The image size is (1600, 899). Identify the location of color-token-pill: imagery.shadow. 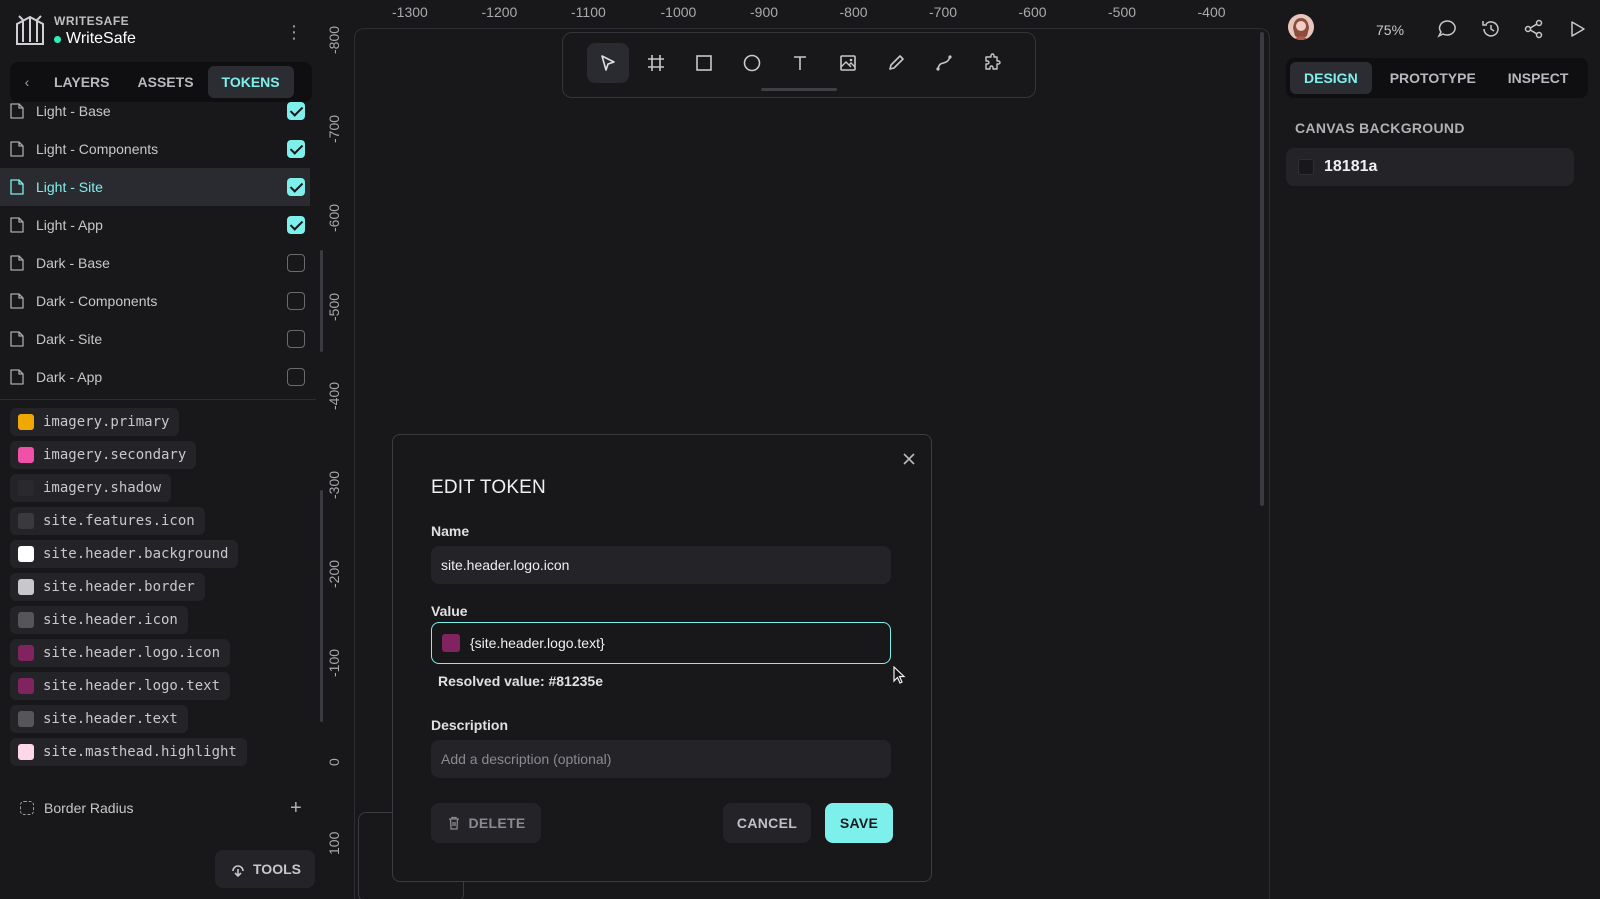
(91, 488).